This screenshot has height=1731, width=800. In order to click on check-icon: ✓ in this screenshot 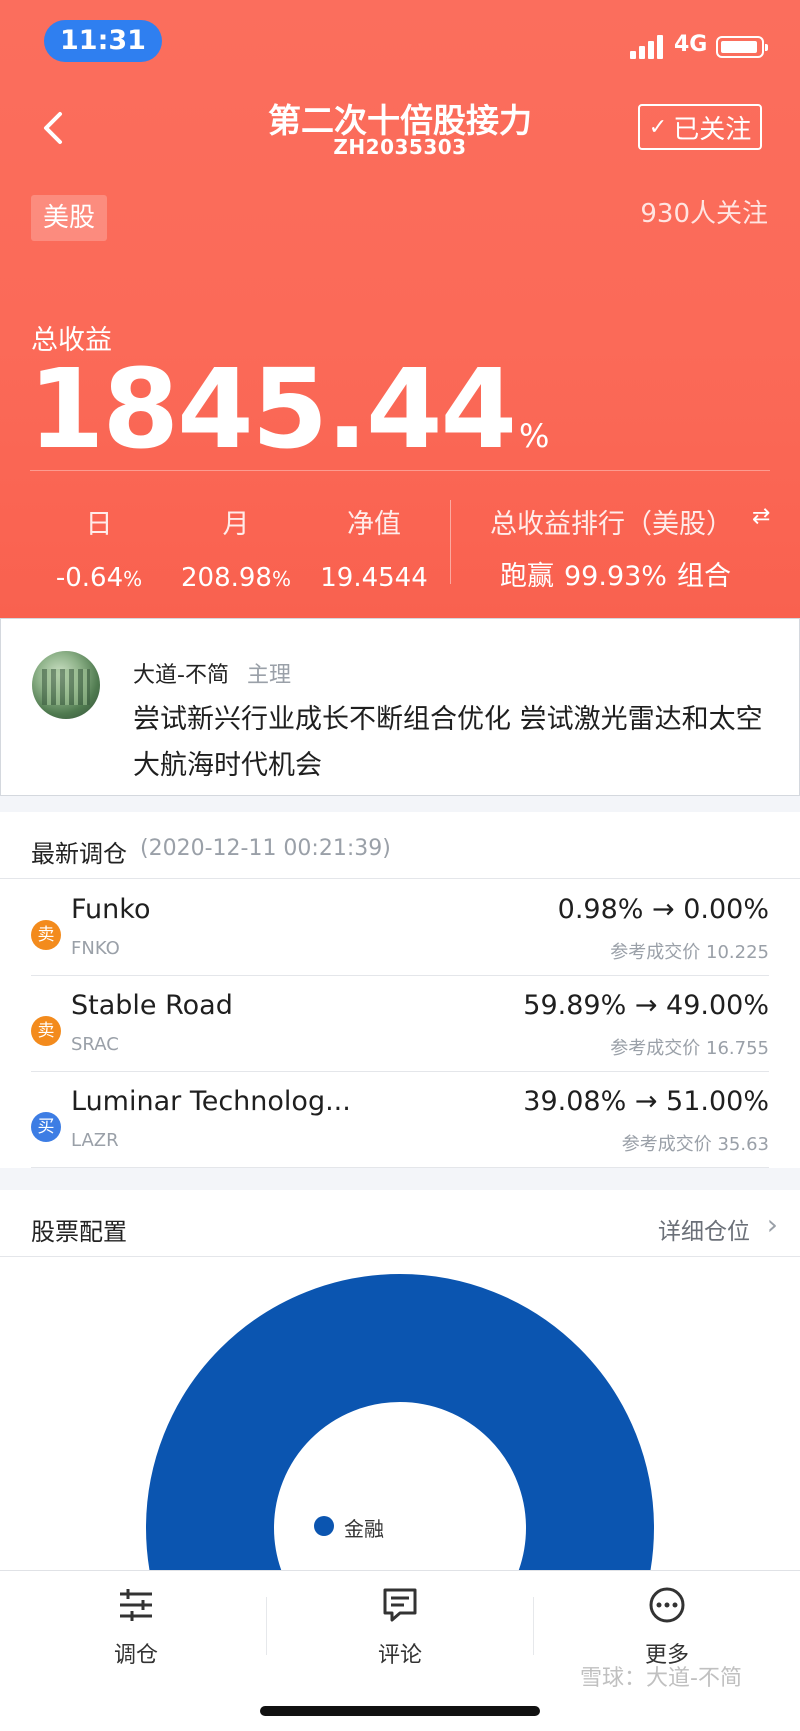, I will do `click(658, 127)`.